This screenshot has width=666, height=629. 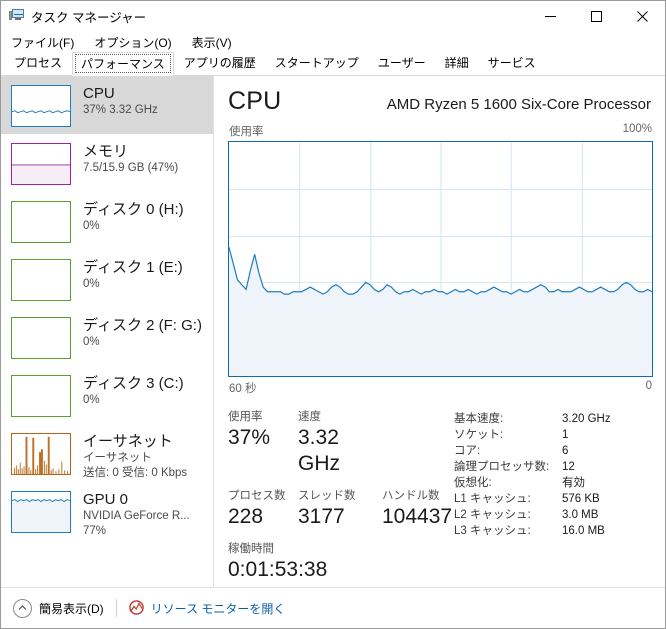 I want to click on sidebar-item-ethernet: イーサネット イーサネット 送信: 0 受信: 0 Kbps, so click(x=107, y=453).